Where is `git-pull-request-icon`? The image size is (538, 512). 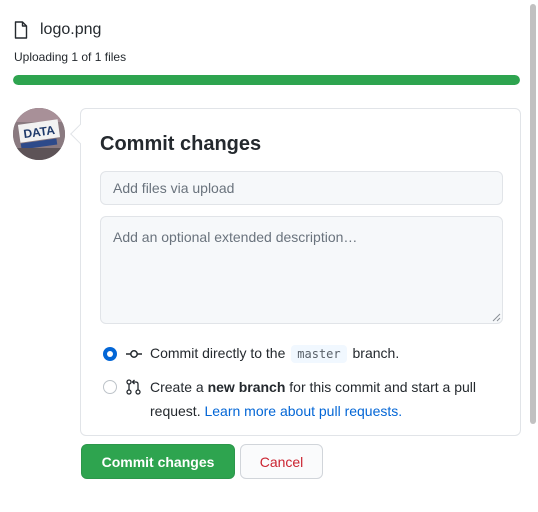 git-pull-request-icon is located at coordinates (133, 387).